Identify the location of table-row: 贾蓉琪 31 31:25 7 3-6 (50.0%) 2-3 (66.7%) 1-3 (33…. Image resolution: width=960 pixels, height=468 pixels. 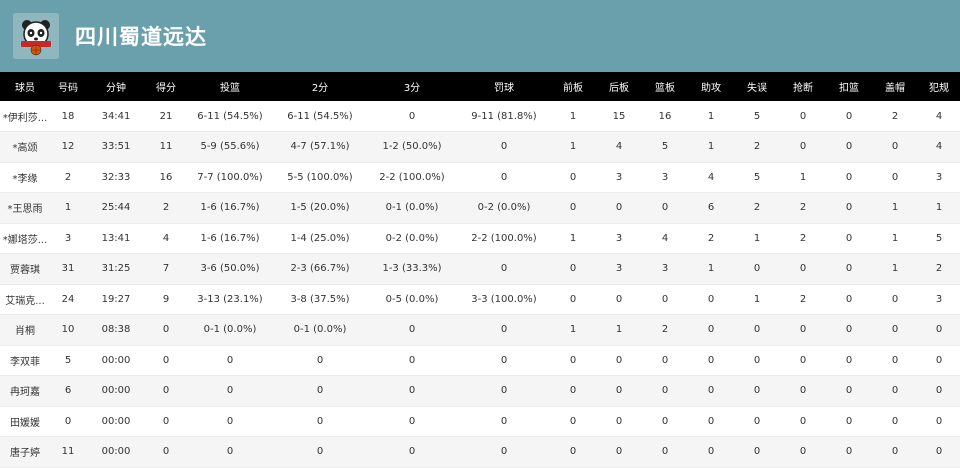
(480, 269).